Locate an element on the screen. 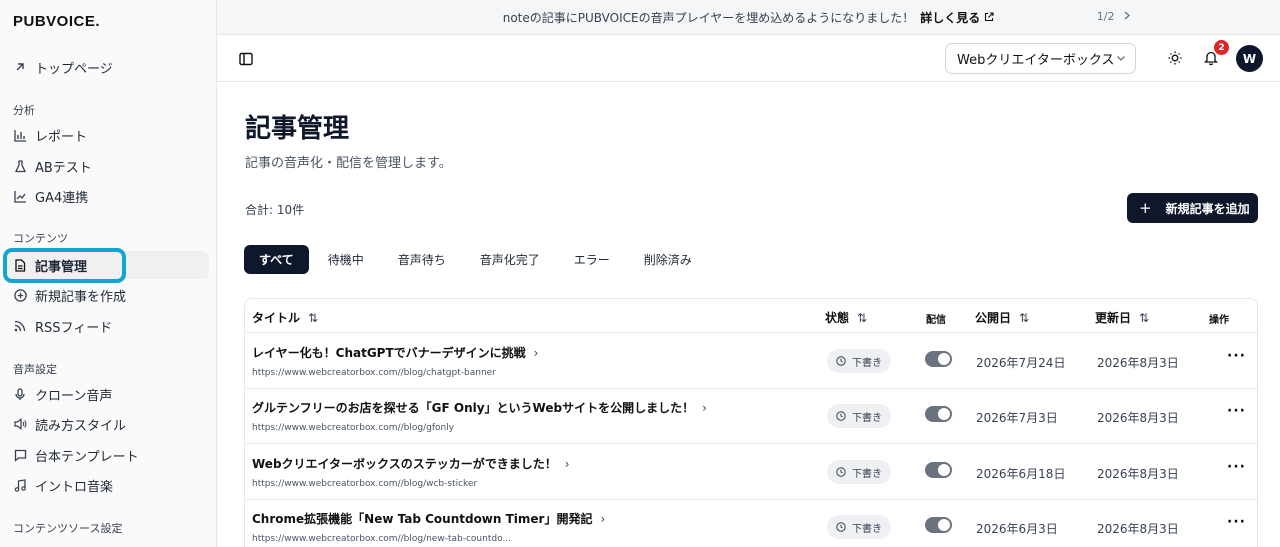 The width and height of the screenshot is (1280, 547). sidebar-item-intro-music: イントロ音楽 is located at coordinates (106, 485).